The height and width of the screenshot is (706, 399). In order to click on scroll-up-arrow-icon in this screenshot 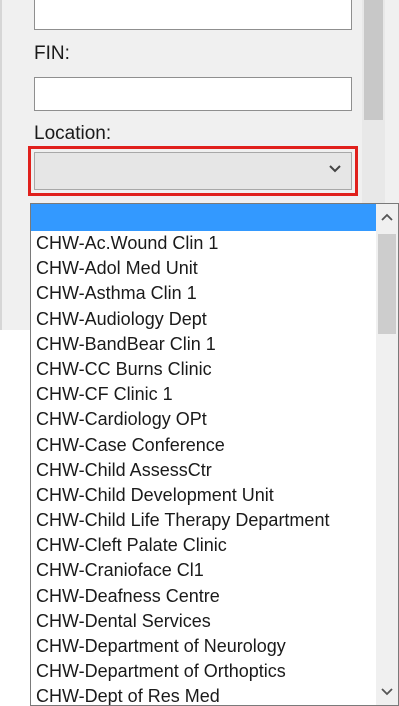, I will do `click(387, 217)`.